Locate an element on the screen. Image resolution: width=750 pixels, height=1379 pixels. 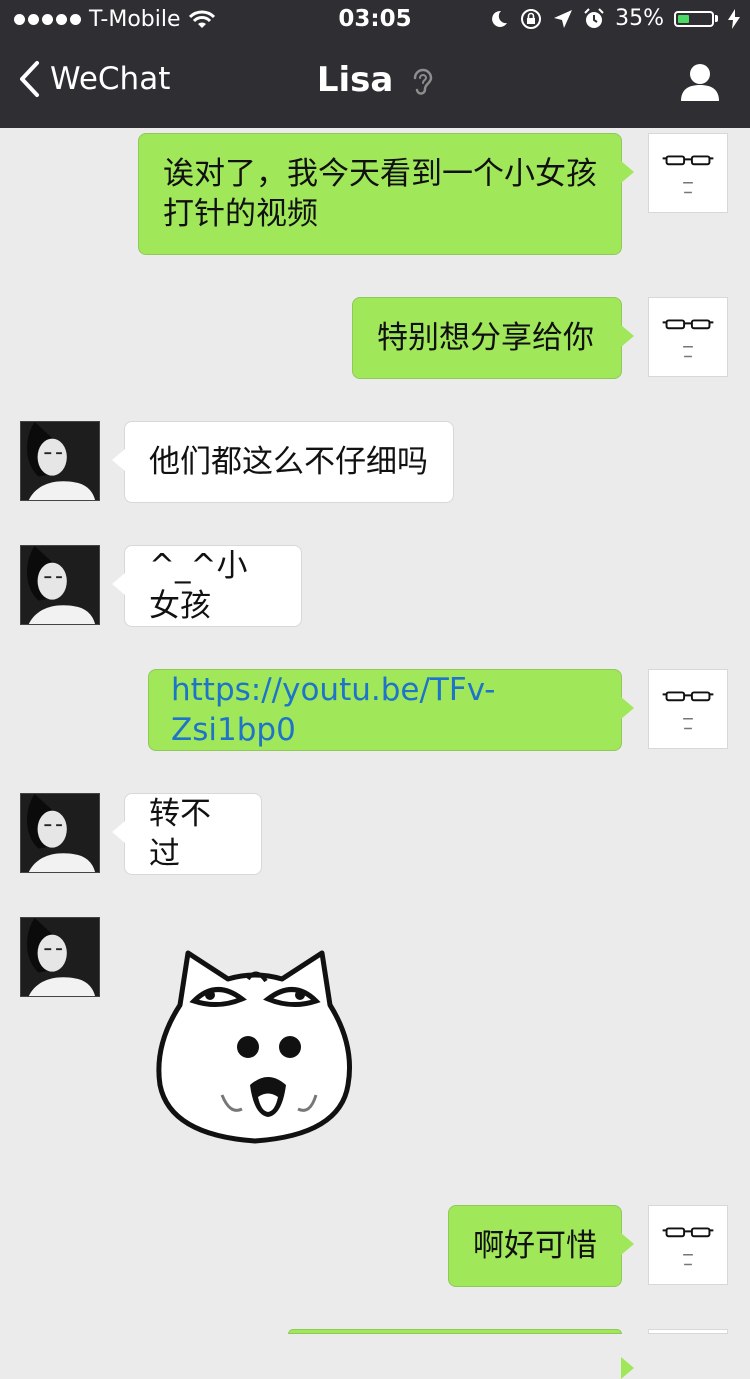
chat-title: Lisa is located at coordinates (375, 80).